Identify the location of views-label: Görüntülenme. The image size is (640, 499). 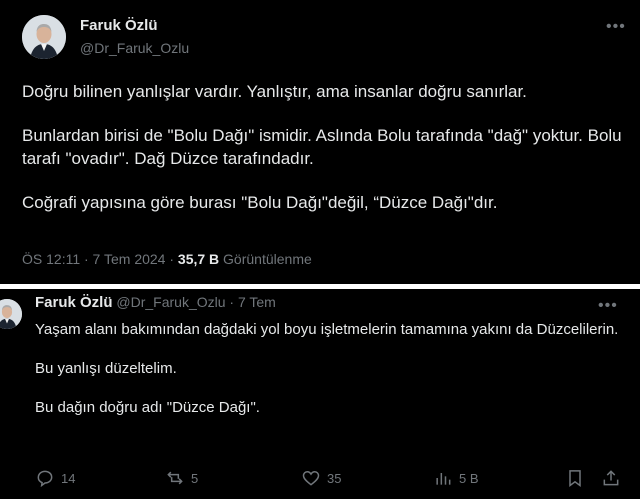
(267, 259).